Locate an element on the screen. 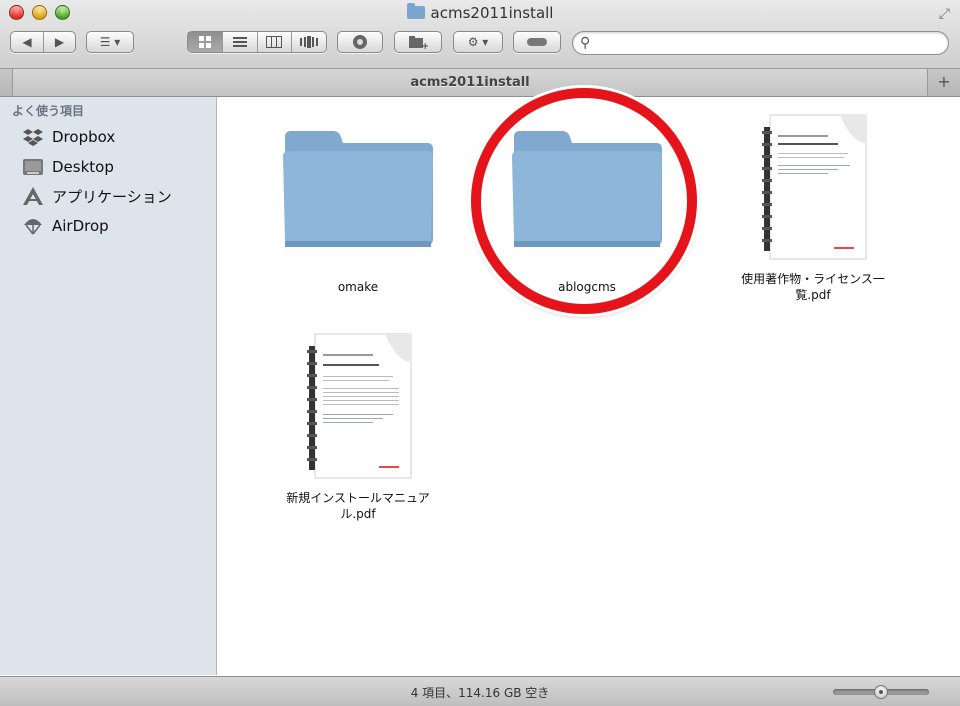  sidebar-item-label: Desktop is located at coordinates (83, 167).